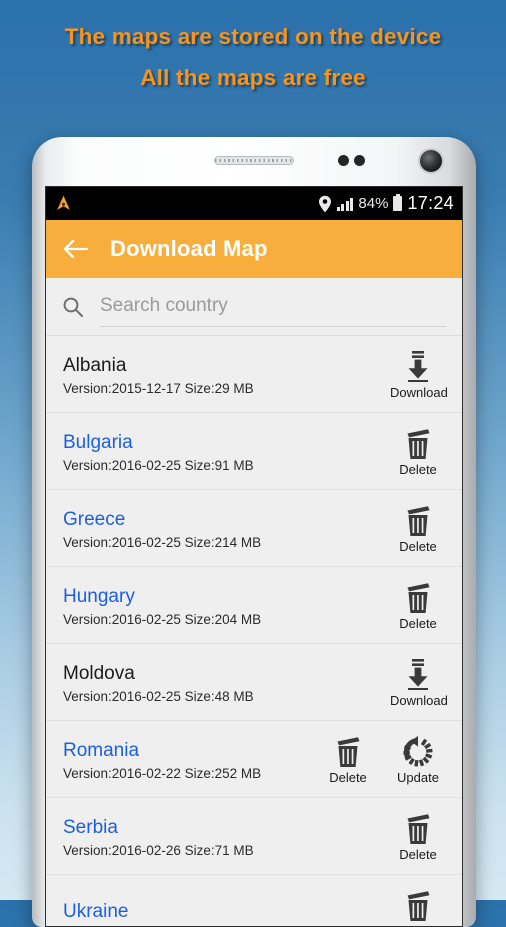 This screenshot has width=506, height=927. I want to click on clock-label: 17:24, so click(430, 203).